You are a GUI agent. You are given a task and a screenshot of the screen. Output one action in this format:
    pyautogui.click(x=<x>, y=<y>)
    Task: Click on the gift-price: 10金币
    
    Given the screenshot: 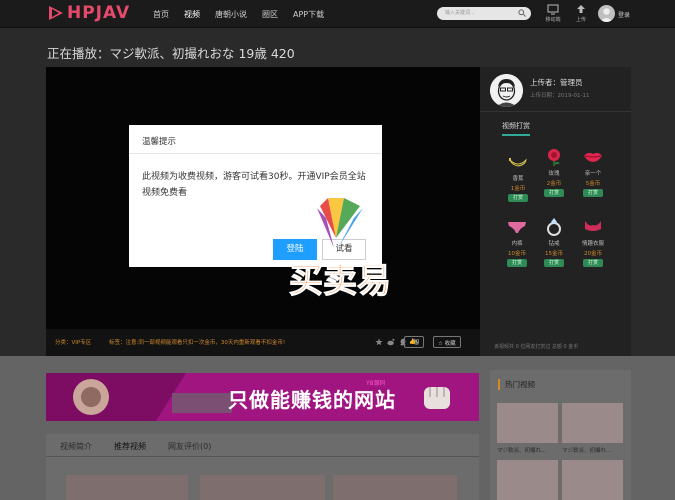 What is the action you would take?
    pyautogui.click(x=517, y=254)
    